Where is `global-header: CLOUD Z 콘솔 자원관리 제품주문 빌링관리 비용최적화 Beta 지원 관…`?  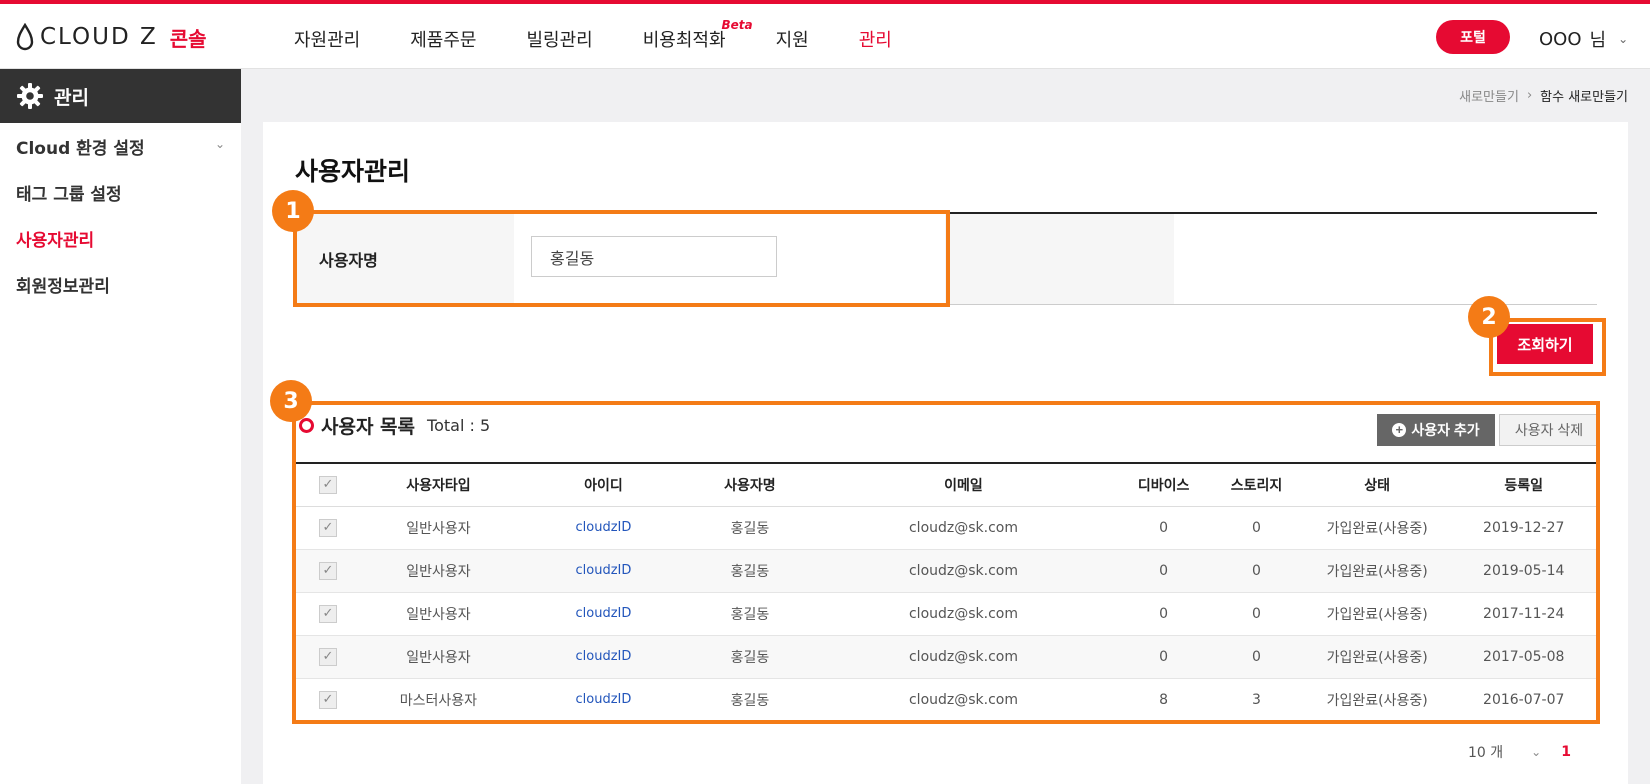
global-header: CLOUD Z 콘솔 자원관리 제품주문 빌링관리 비용최적화 Beta 지원 관… is located at coordinates (825, 36).